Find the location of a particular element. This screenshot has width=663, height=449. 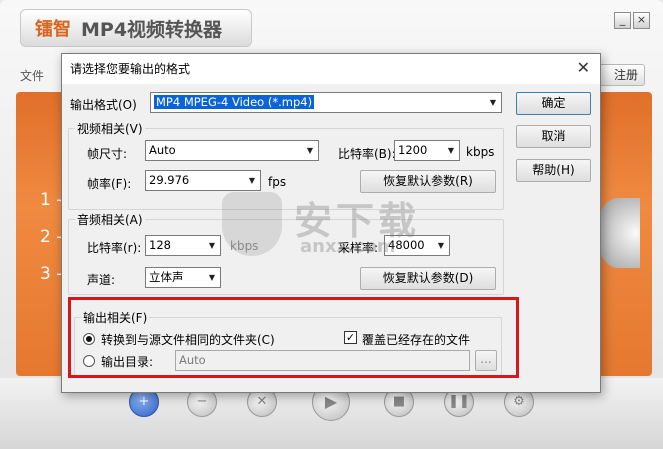

plus-icon: + is located at coordinates (144, 401).